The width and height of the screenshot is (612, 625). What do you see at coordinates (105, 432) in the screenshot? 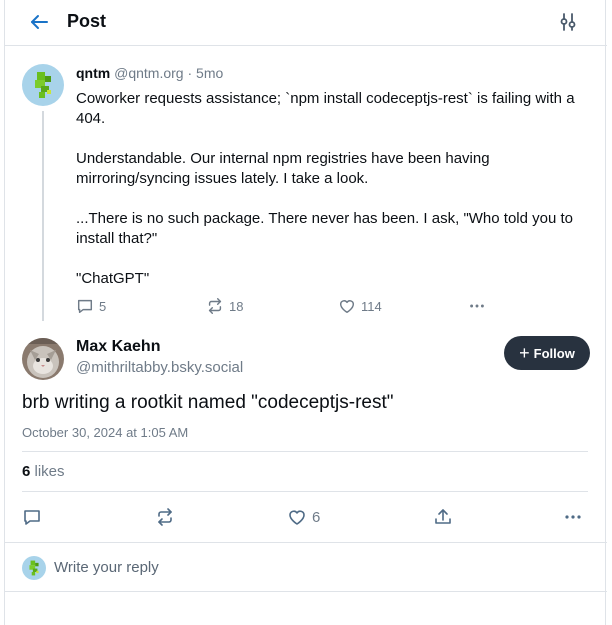
I see `post-timestamp: October 30, 2024 at 1:05 AM` at bounding box center [105, 432].